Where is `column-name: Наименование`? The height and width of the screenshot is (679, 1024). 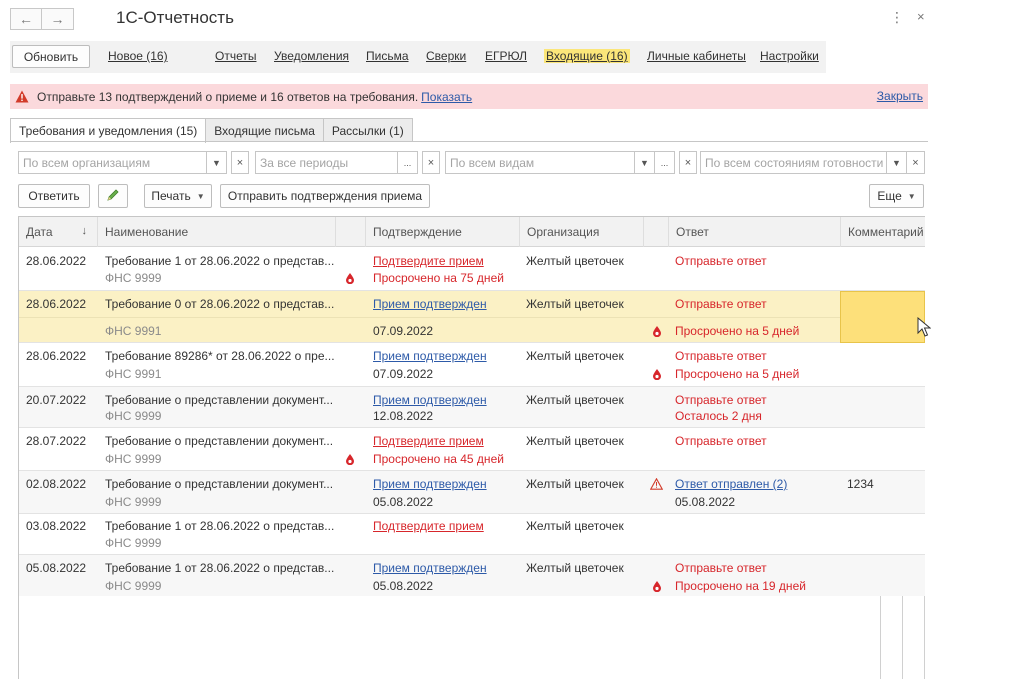
column-name: Наименование is located at coordinates (216, 232).